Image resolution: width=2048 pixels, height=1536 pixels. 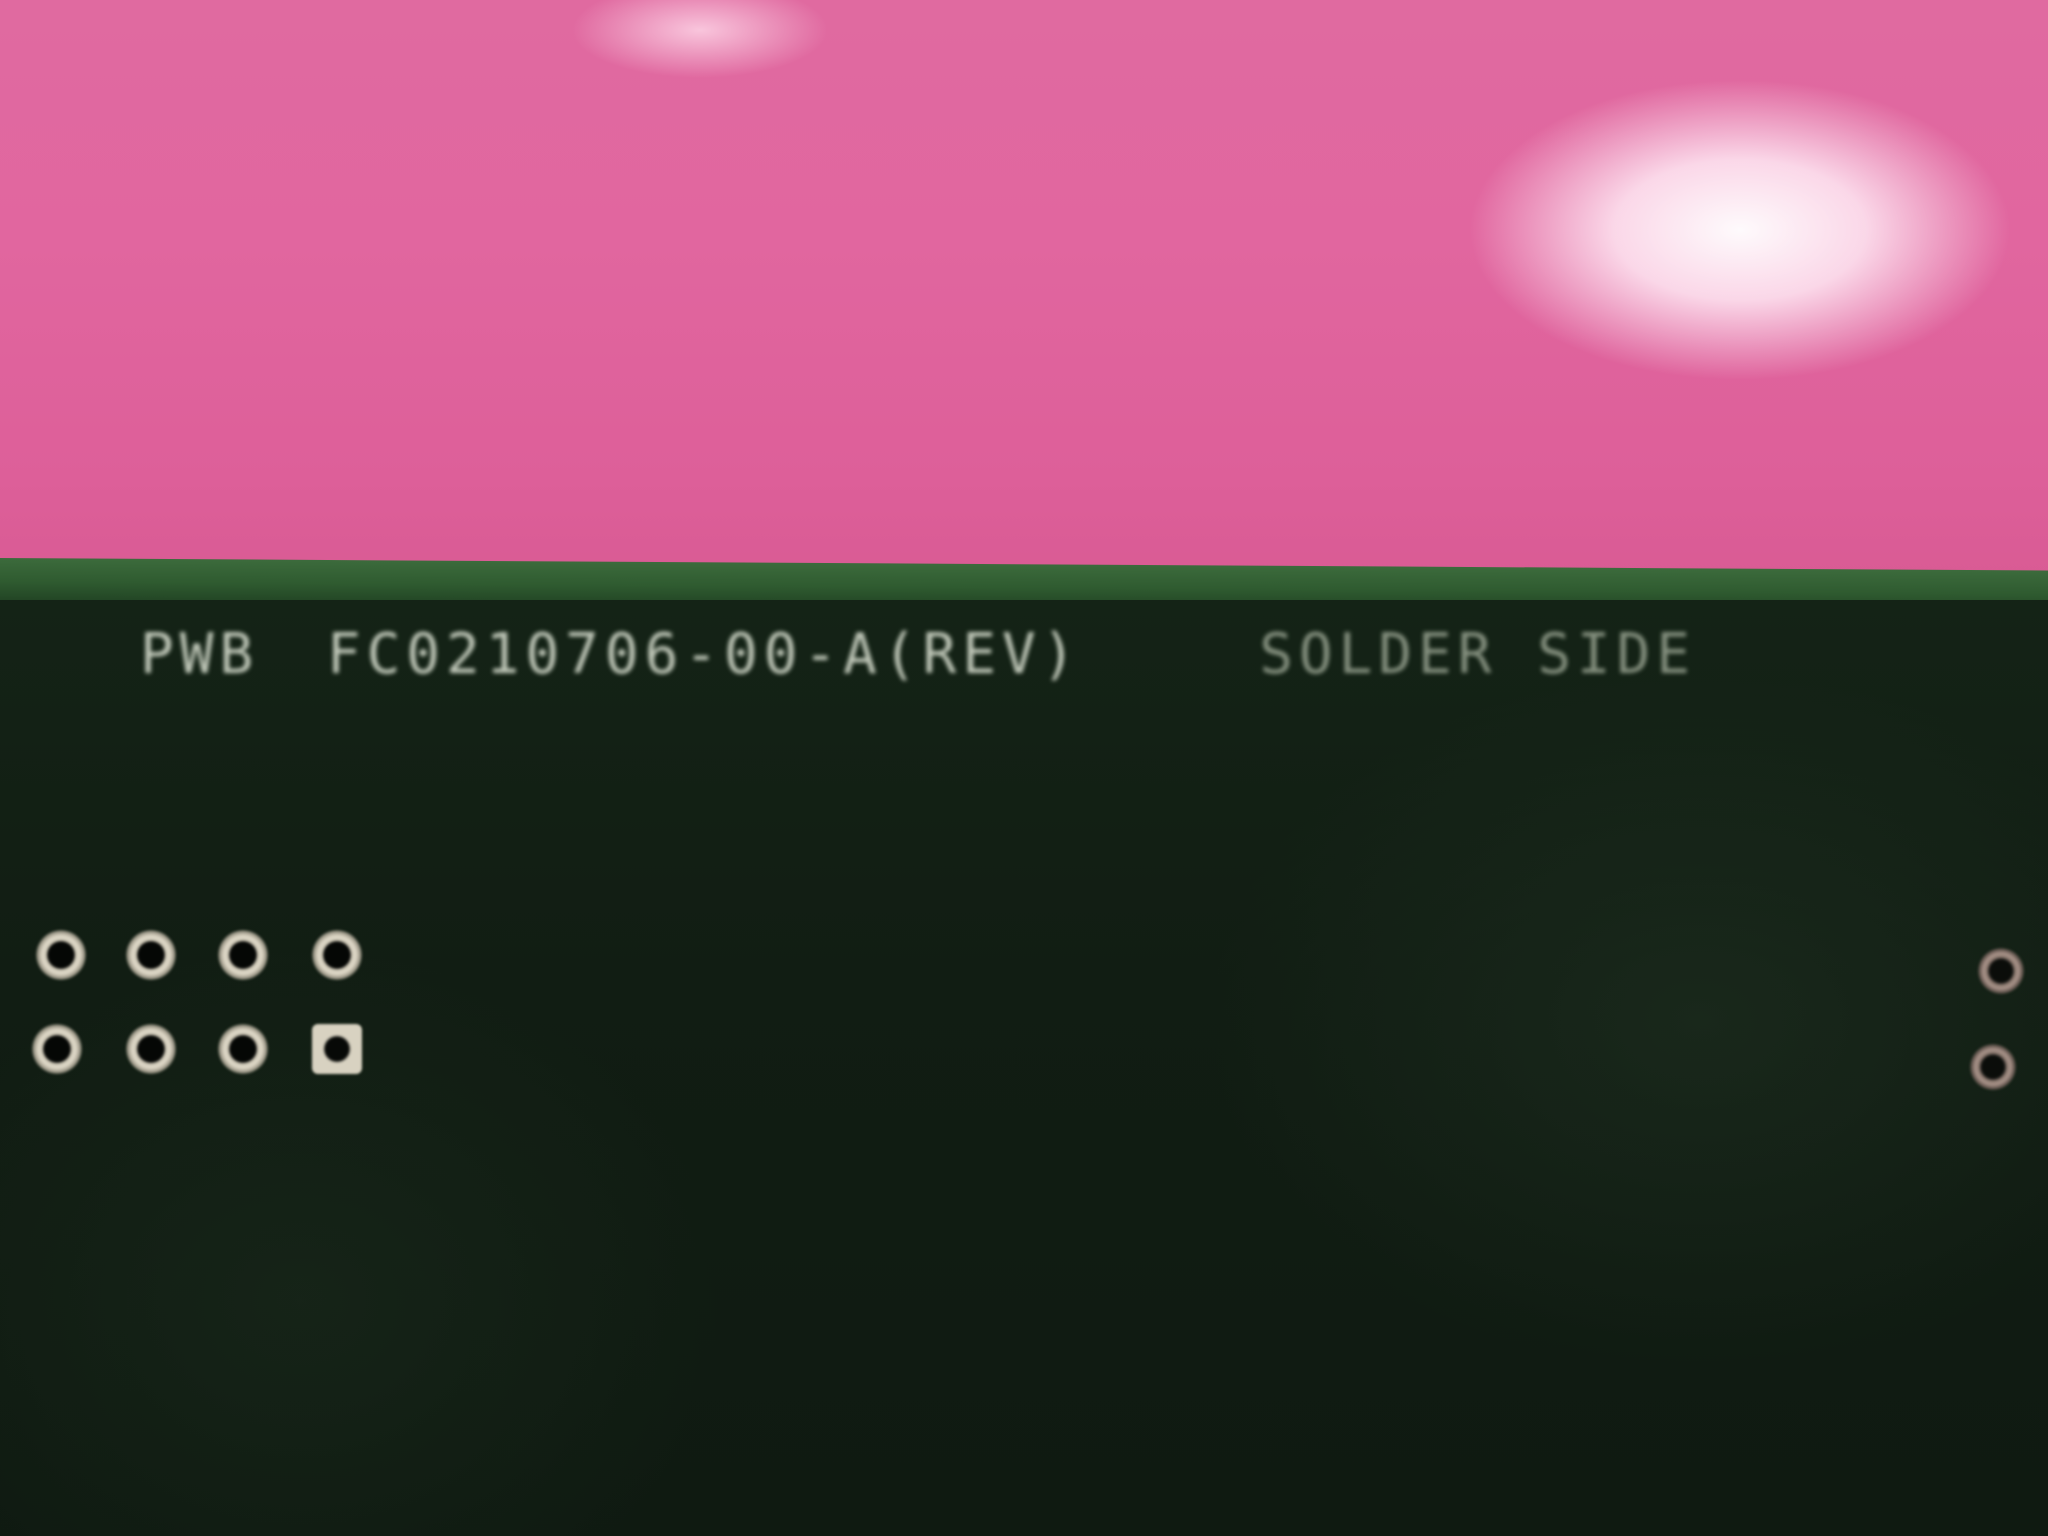 What do you see at coordinates (1478, 654) in the screenshot?
I see `silkscreen-side-label: SOLDER SIDE` at bounding box center [1478, 654].